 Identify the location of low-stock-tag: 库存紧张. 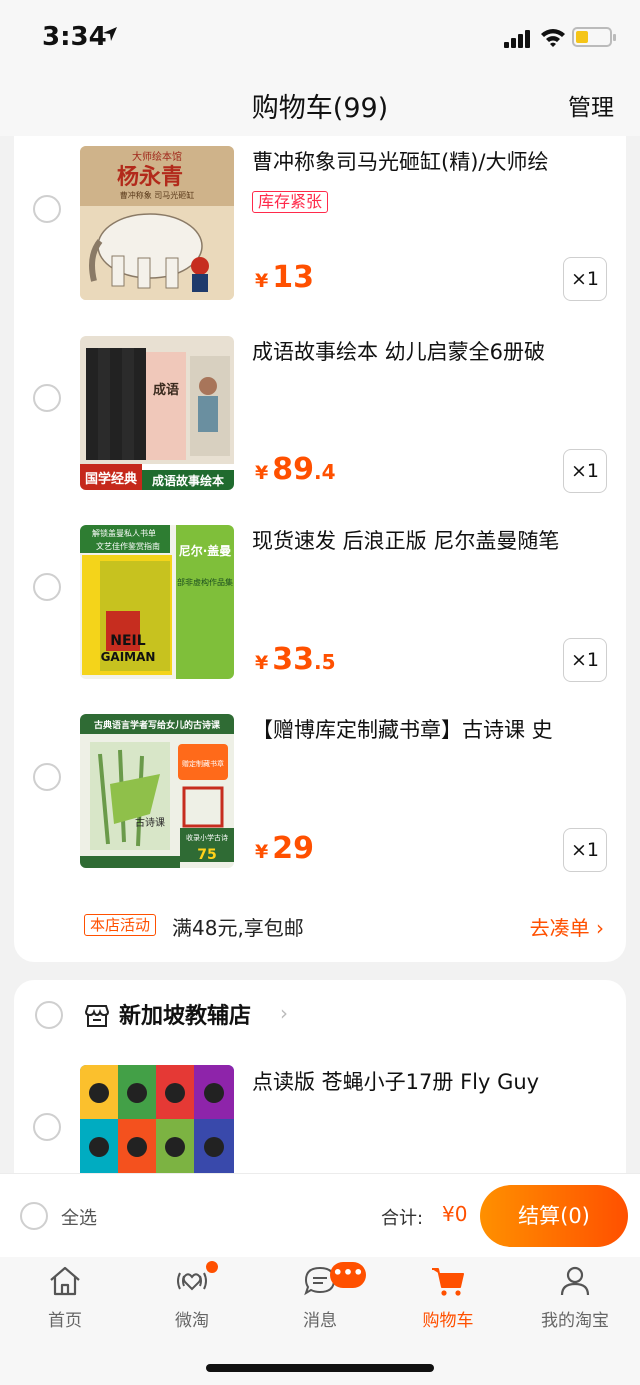
(290, 202).